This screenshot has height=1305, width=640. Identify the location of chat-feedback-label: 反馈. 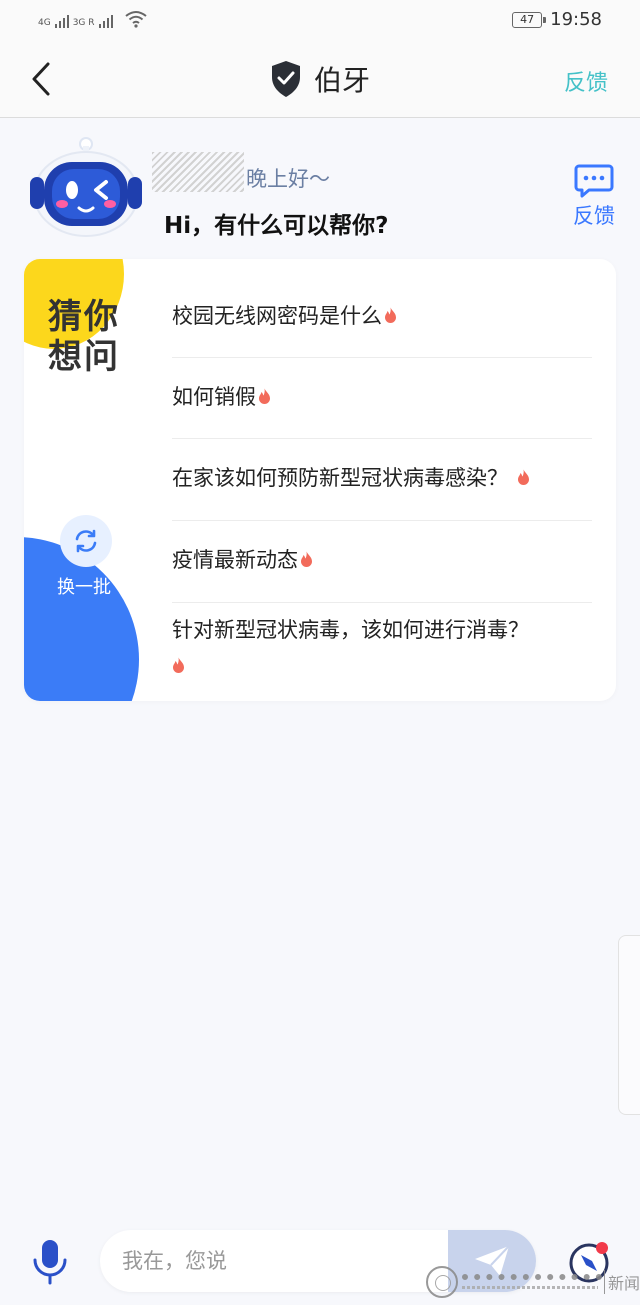
(594, 216).